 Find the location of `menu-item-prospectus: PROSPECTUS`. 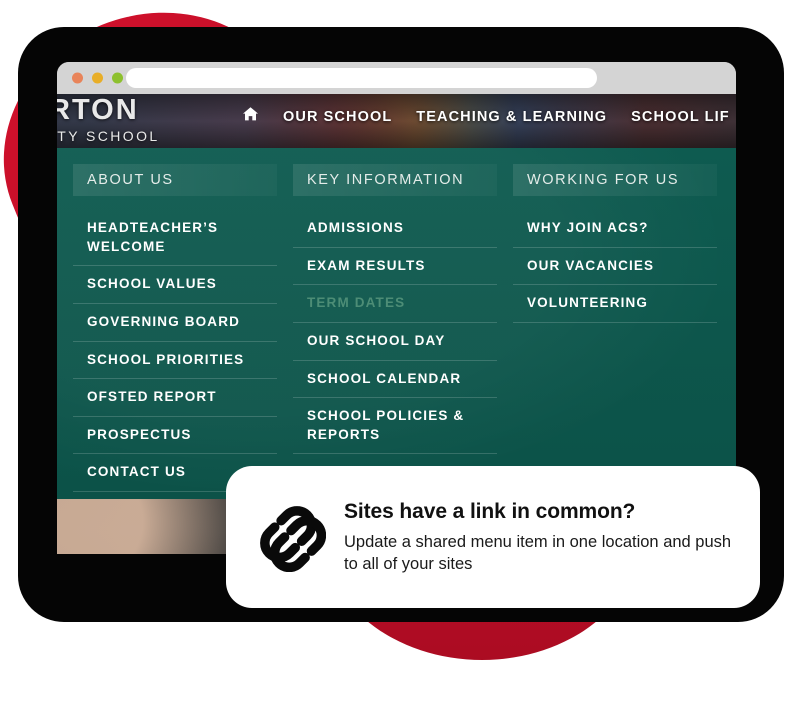

menu-item-prospectus: PROSPECTUS is located at coordinates (175, 436).